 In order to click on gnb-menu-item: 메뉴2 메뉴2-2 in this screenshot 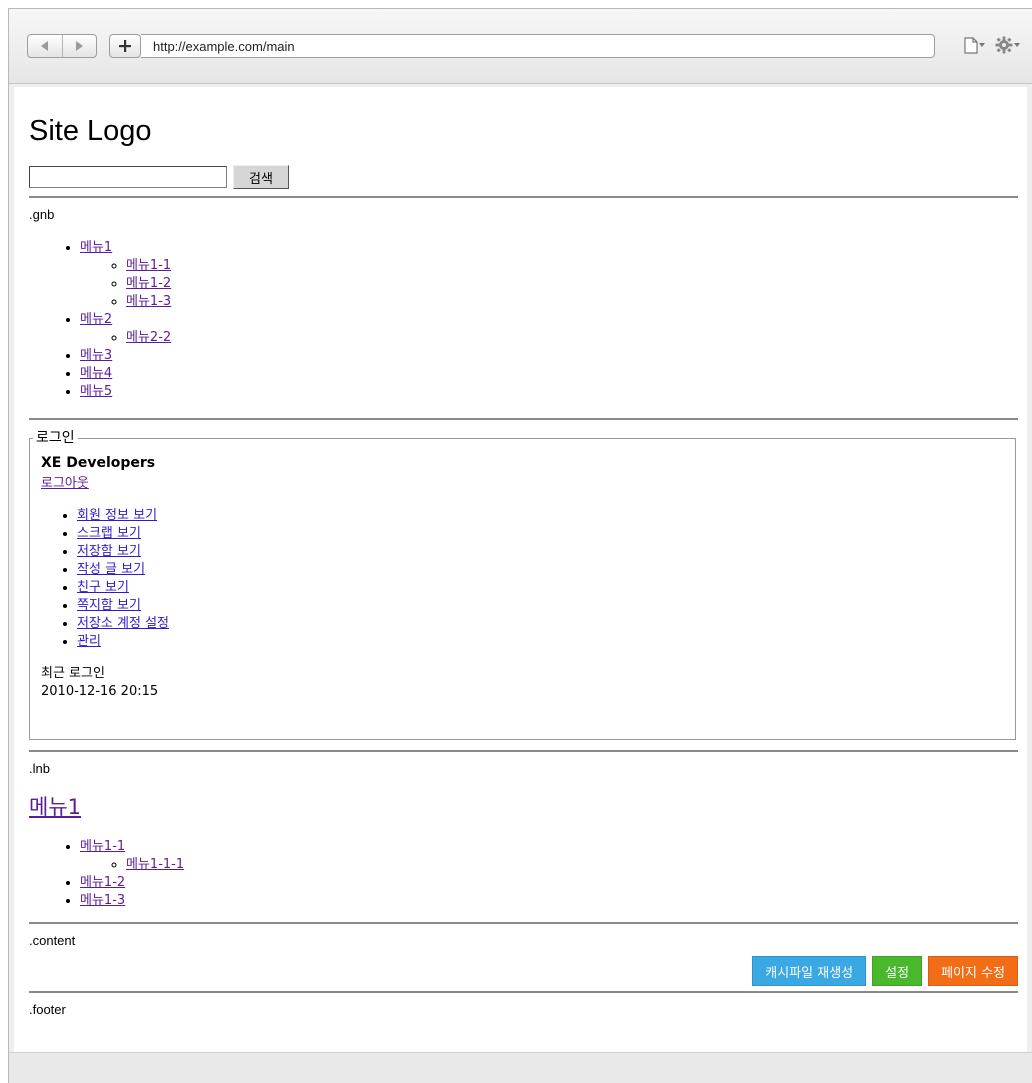, I will do `click(549, 329)`.